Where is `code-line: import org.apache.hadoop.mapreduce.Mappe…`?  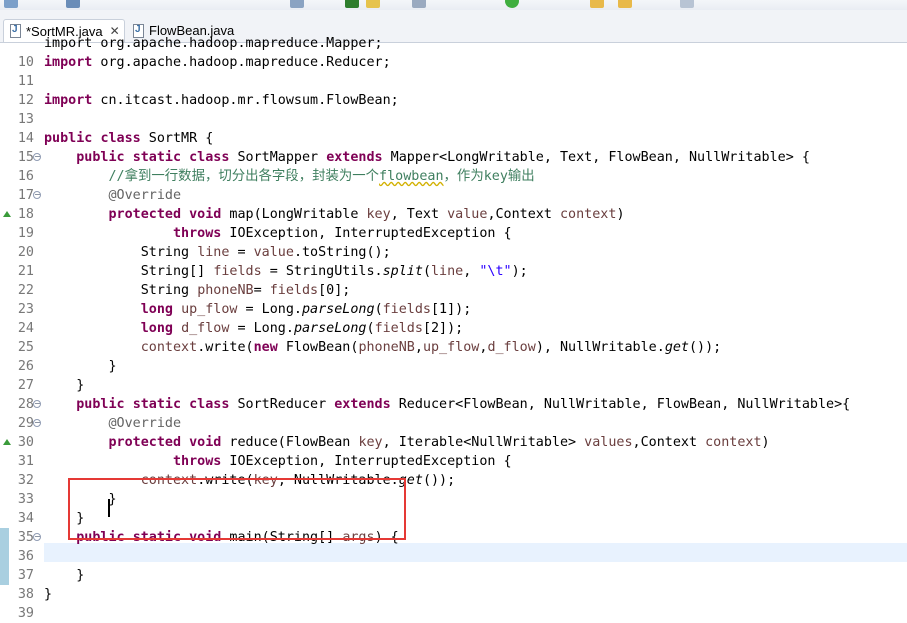 code-line: import org.apache.hadoop.mapreduce.Mappe… is located at coordinates (453, 43).